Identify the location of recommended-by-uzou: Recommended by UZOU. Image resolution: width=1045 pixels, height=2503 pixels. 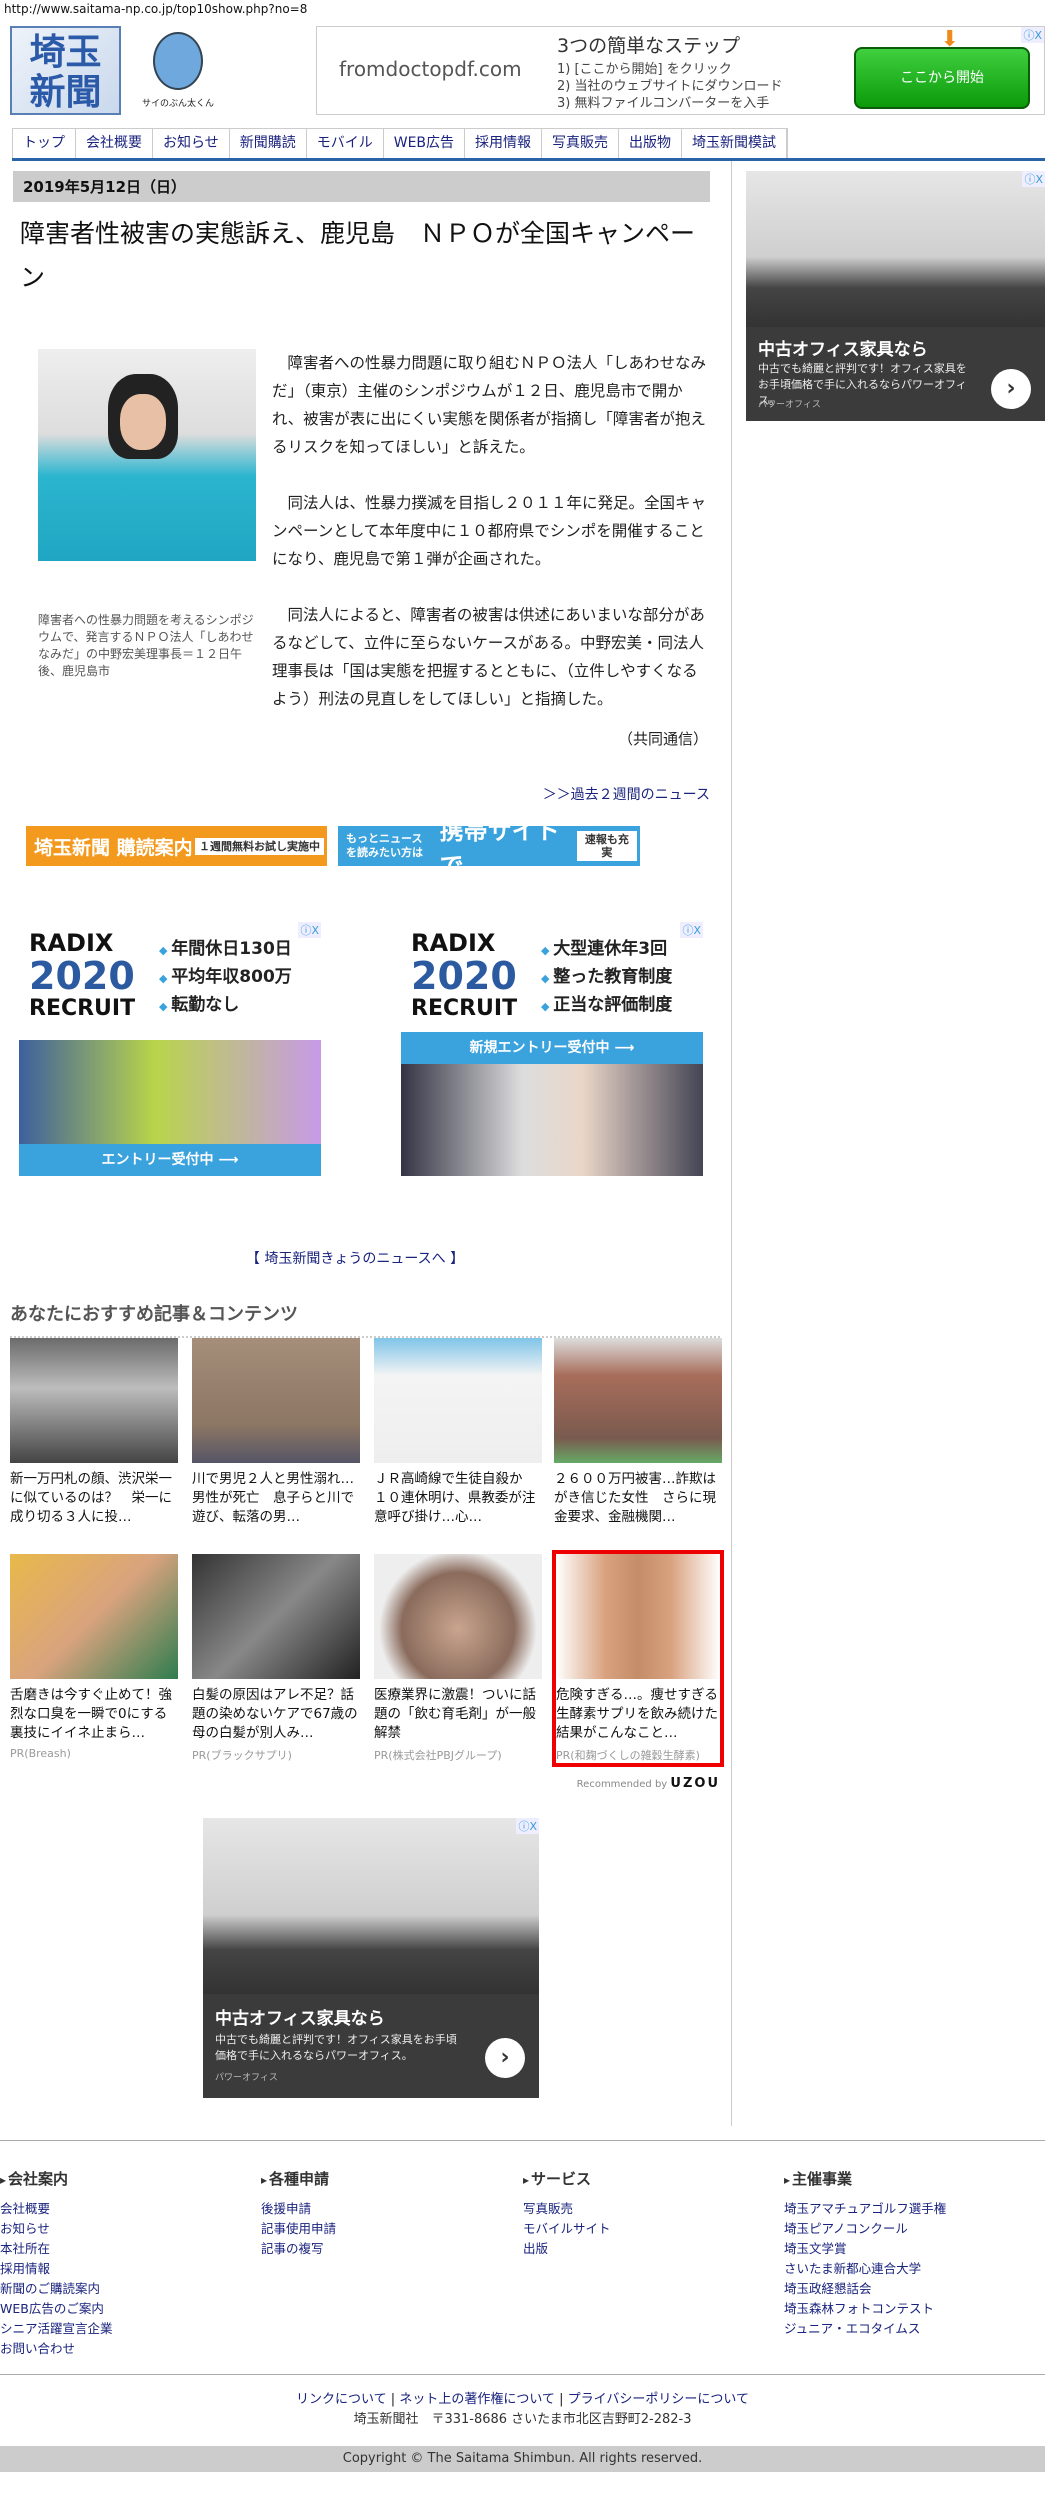
(640, 1783).